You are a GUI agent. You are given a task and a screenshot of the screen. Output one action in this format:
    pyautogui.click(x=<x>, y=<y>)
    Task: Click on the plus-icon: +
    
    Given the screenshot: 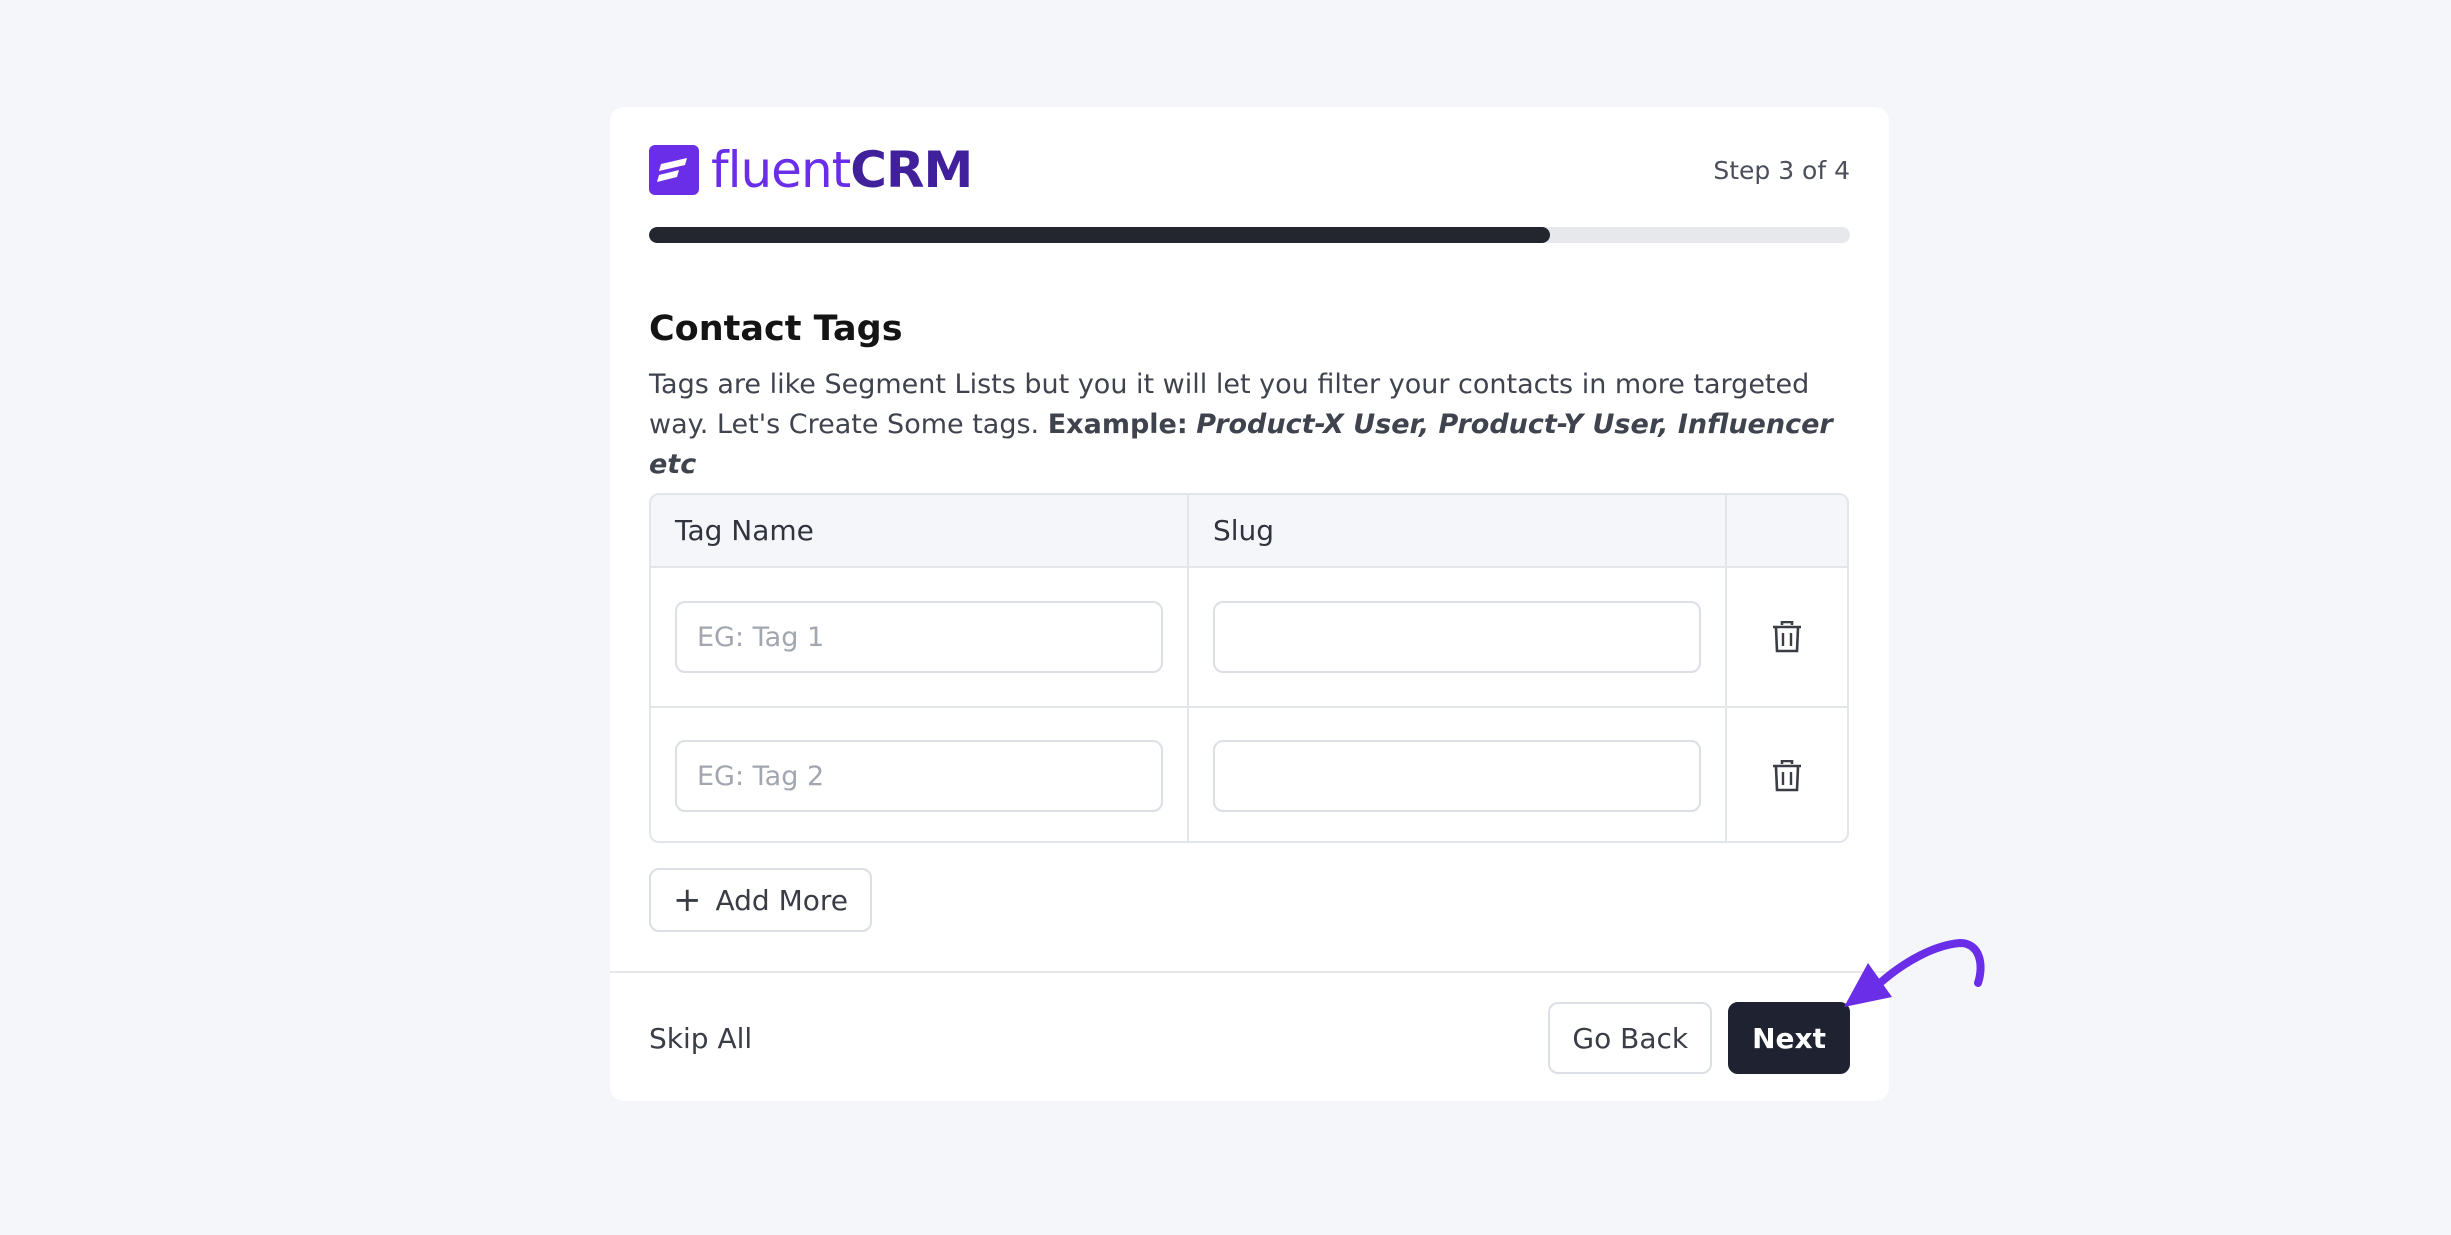 What is the action you would take?
    pyautogui.click(x=687, y=900)
    